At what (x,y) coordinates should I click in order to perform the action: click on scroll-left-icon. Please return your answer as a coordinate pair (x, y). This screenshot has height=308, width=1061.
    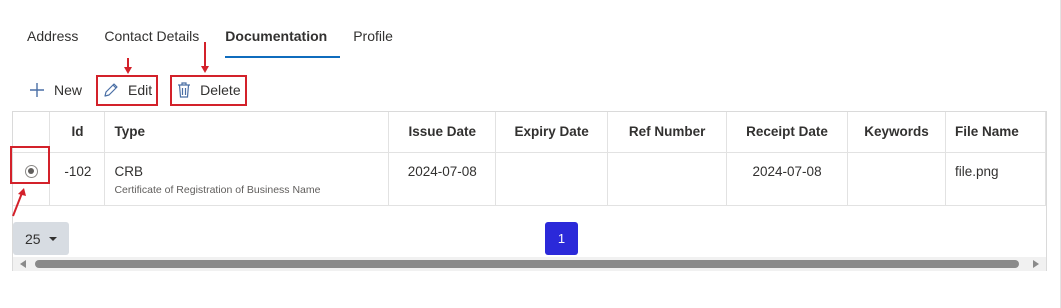
    Looking at the image, I should click on (23, 264).